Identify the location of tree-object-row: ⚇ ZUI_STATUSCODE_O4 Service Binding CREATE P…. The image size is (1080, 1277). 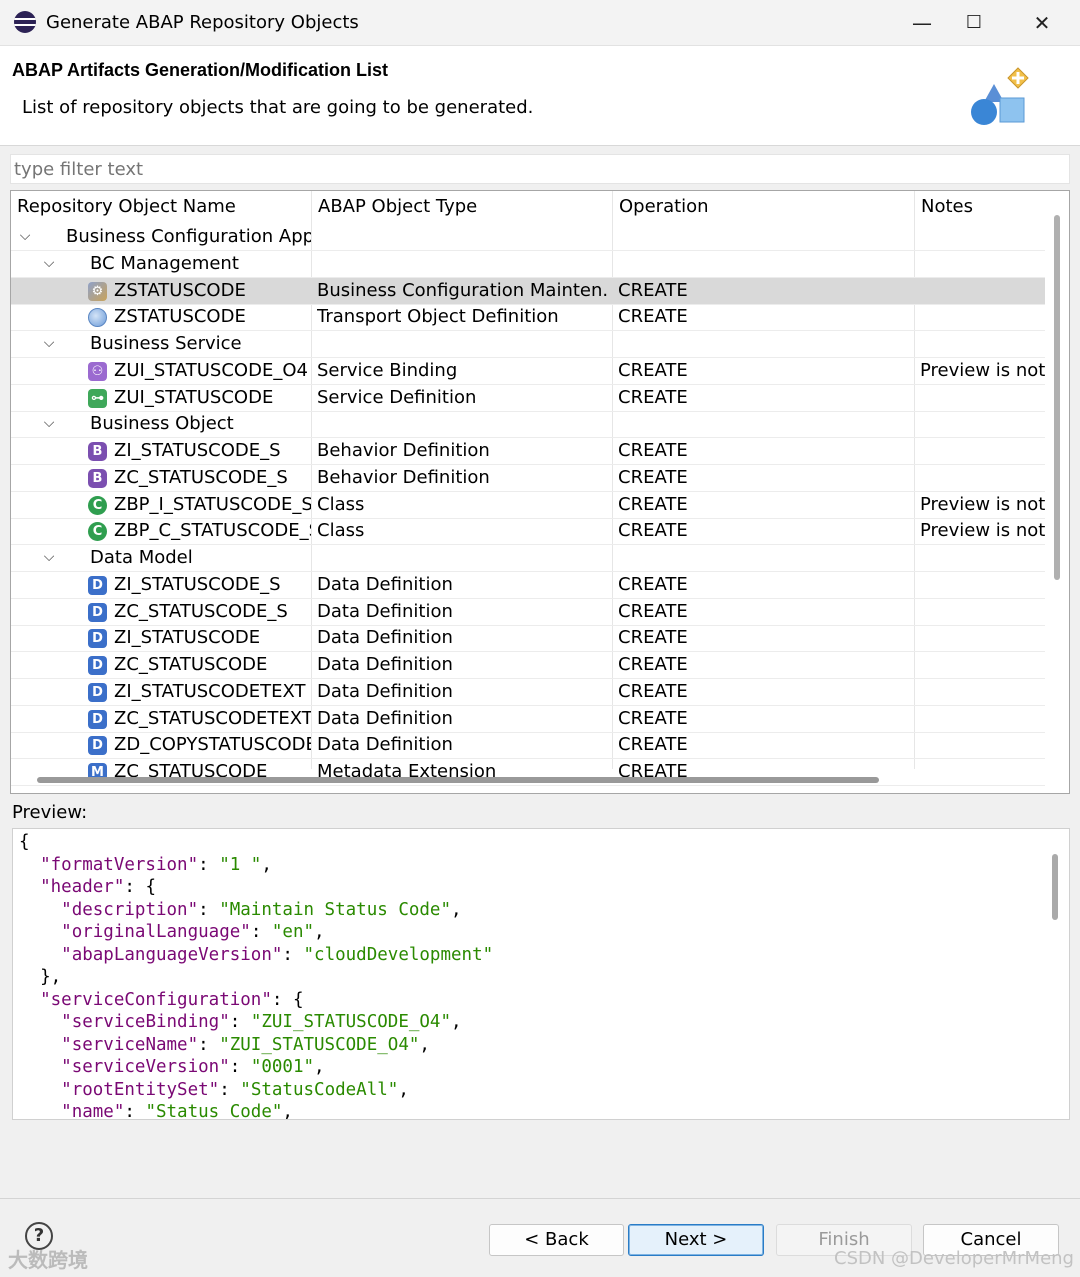
(528, 371).